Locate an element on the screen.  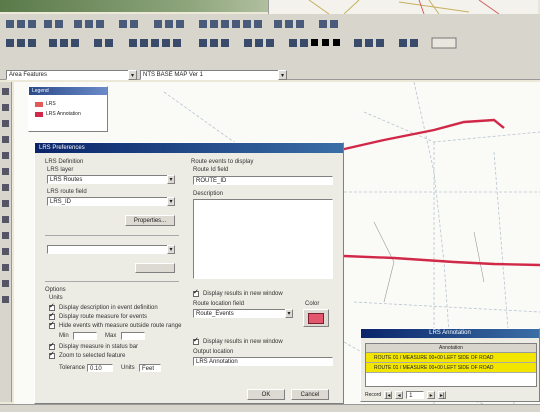
legend-item-1: LRS is located at coordinates (45, 104).